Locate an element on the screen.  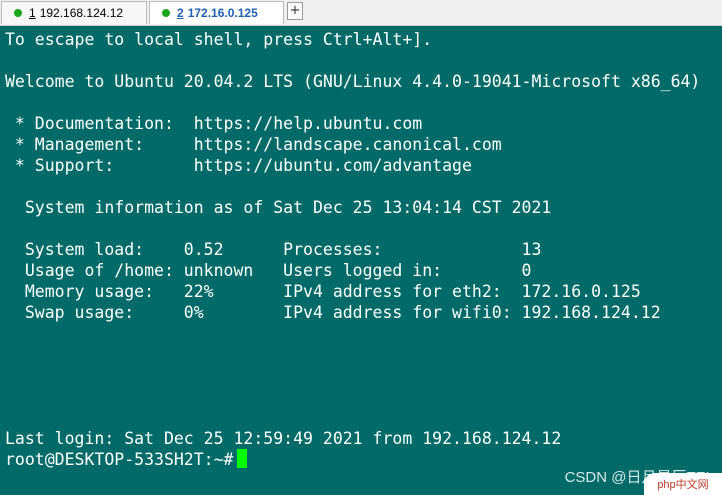
terminal-line: System load: 0.52 Processes: 13 is located at coordinates (273, 249).